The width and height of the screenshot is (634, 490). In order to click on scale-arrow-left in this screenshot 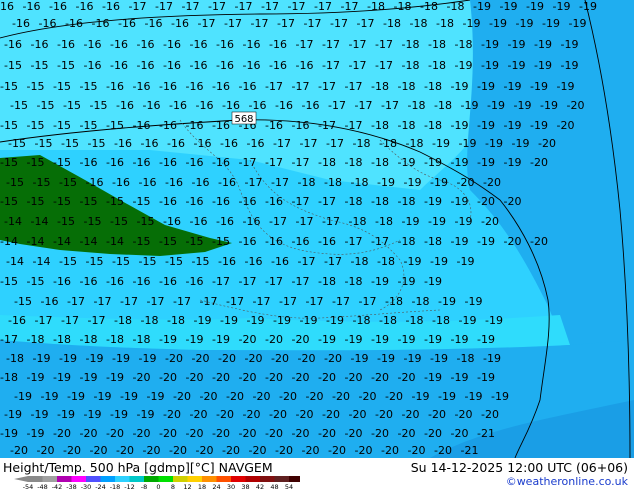, I will do `click(21, 479)`.